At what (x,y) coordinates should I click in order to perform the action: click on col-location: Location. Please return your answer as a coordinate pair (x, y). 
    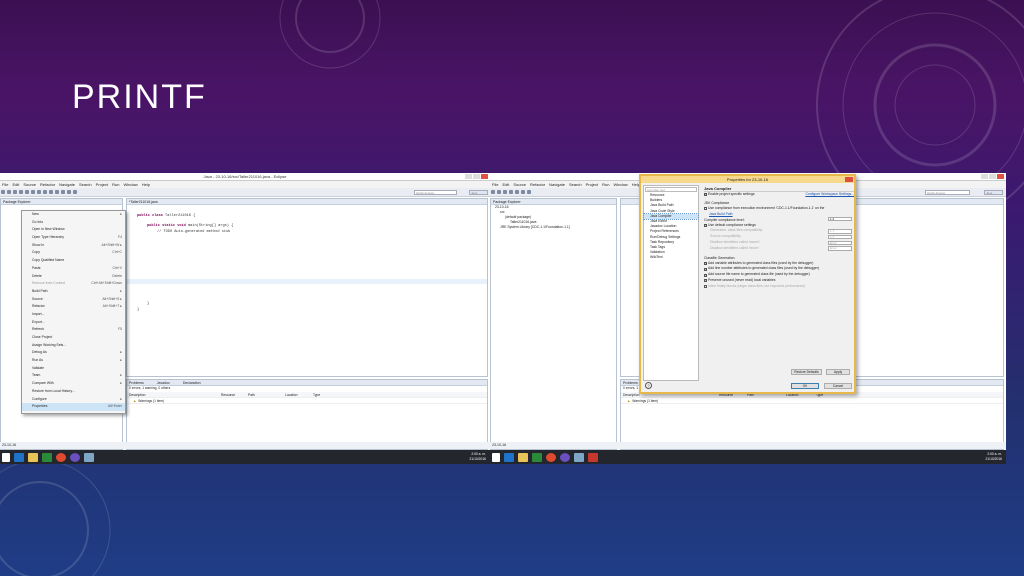
    Looking at the image, I should click on (297, 394).